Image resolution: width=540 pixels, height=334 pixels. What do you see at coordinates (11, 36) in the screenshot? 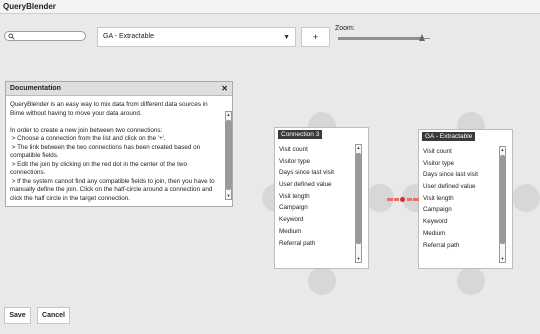
I see `search-icon` at bounding box center [11, 36].